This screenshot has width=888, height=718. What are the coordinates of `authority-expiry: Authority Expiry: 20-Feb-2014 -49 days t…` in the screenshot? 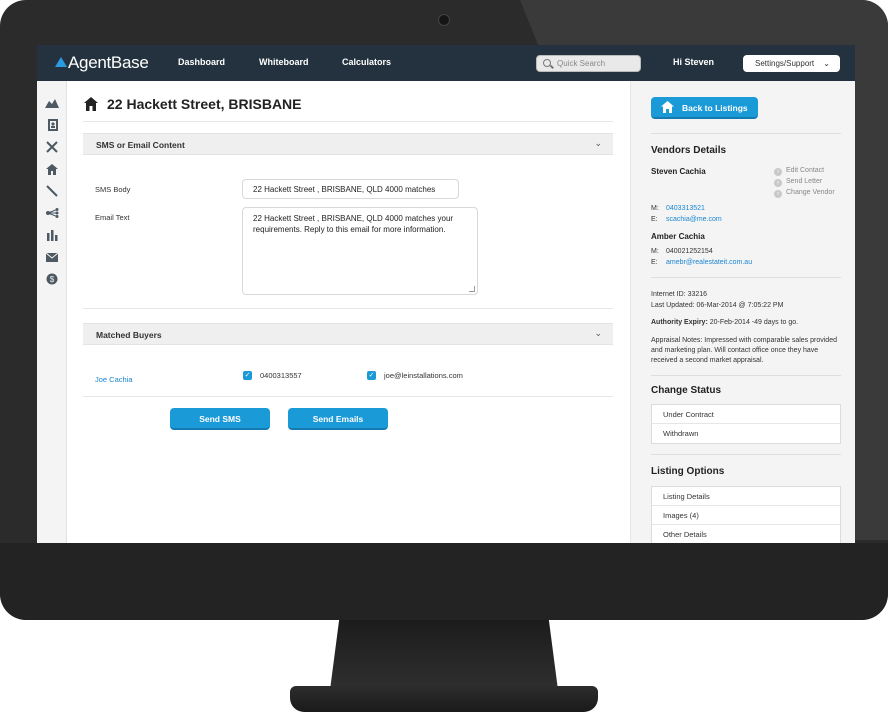 It's located at (725, 322).